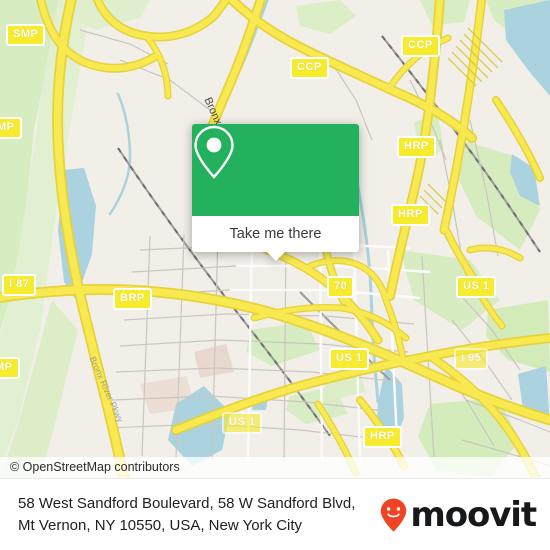 The width and height of the screenshot is (550, 550). What do you see at coordinates (473, 514) in the screenshot?
I see `moovit-wordmark: moovit` at bounding box center [473, 514].